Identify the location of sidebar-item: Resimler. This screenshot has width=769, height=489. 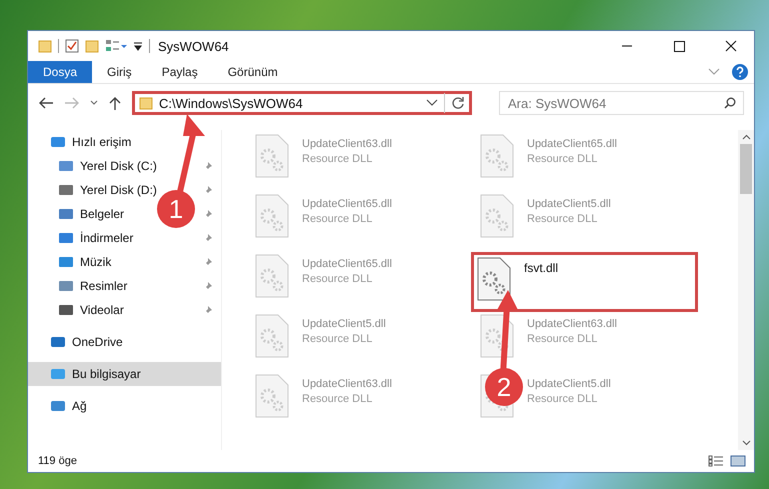
(104, 286).